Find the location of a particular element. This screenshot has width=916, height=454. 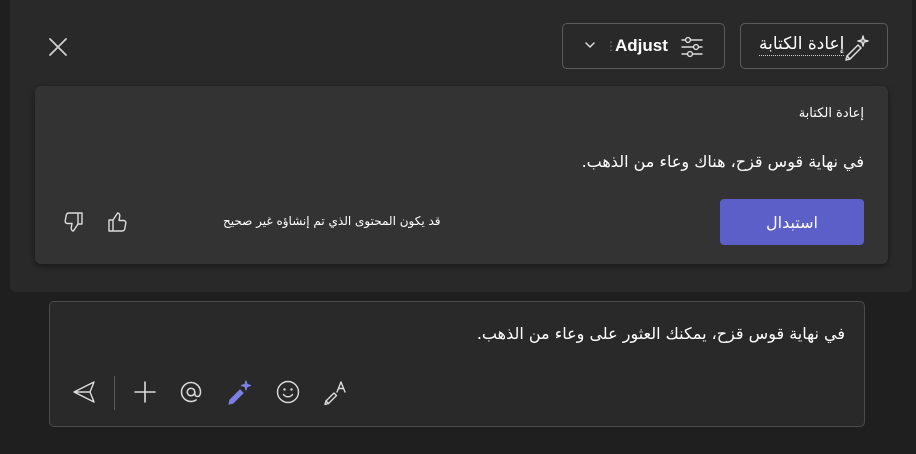

send-button is located at coordinates (84, 392).